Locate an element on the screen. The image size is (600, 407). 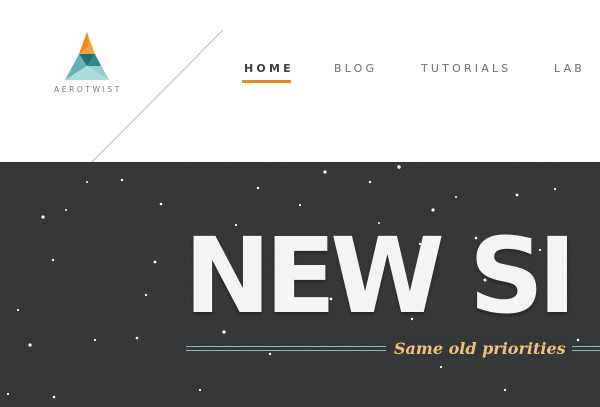
active-nav-indicator is located at coordinates (266, 81).